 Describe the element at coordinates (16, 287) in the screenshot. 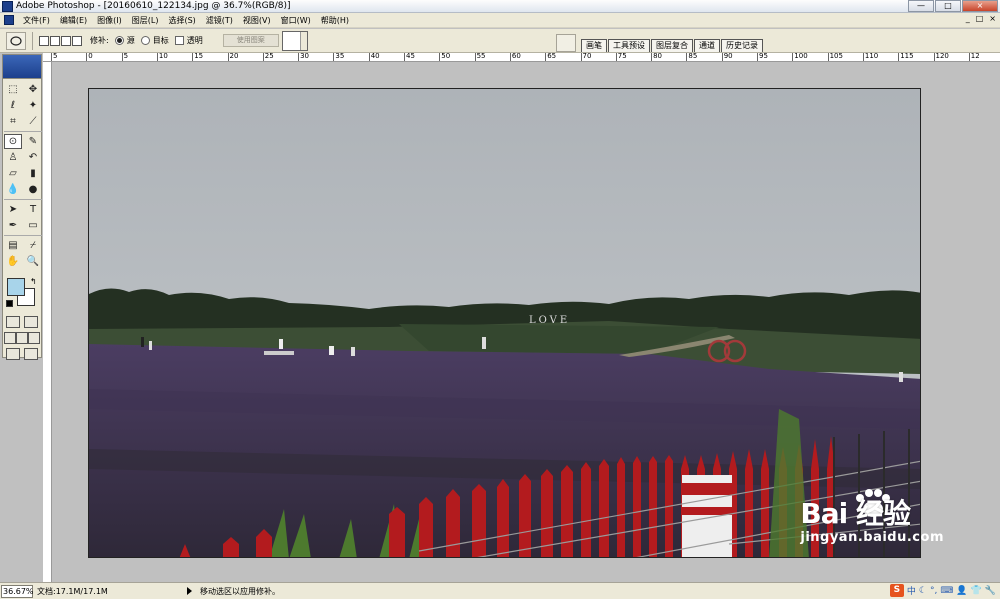

I see `foreground-color-swatch` at that location.